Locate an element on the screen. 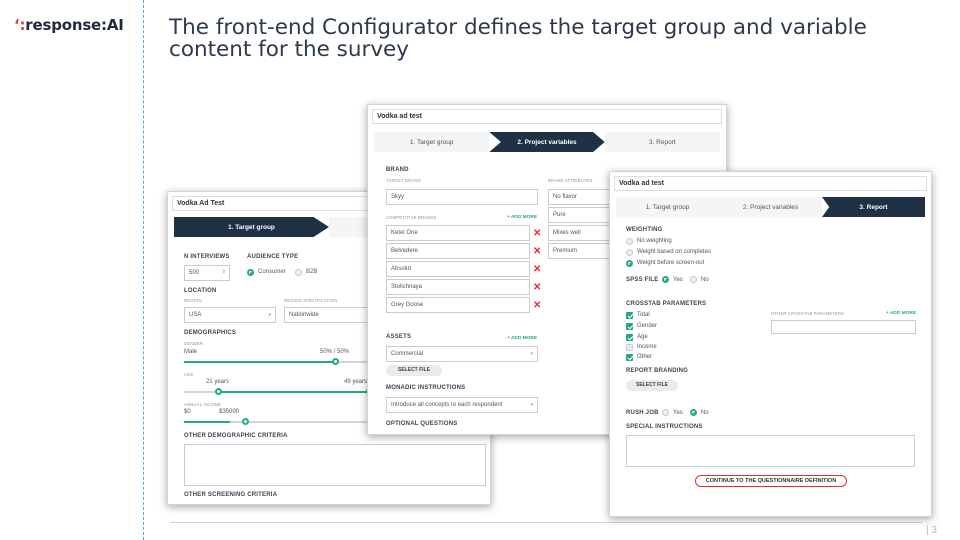 Image resolution: width=960 pixels, height=540 pixels. add-more-crosstab-link: + ADD MORE is located at coordinates (901, 313).